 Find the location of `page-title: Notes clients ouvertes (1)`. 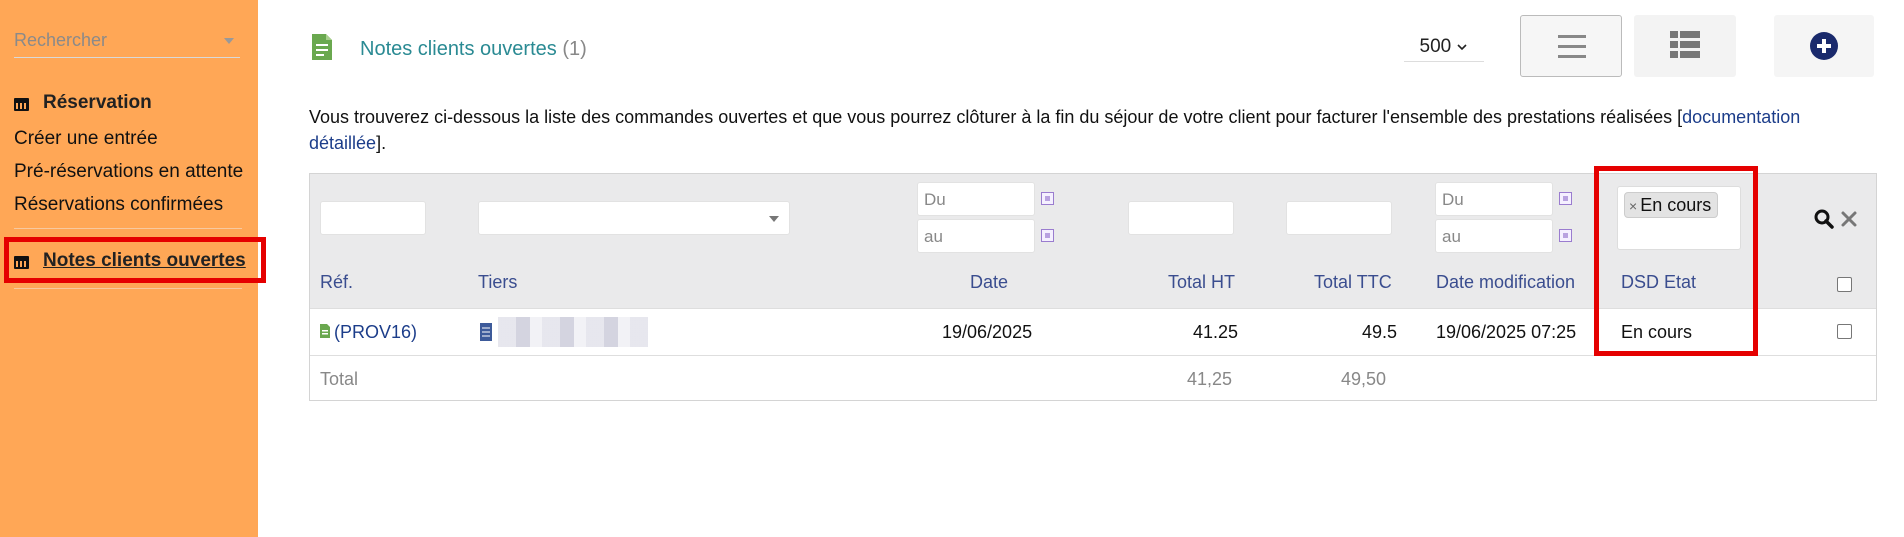

page-title: Notes clients ouvertes (1) is located at coordinates (473, 49).